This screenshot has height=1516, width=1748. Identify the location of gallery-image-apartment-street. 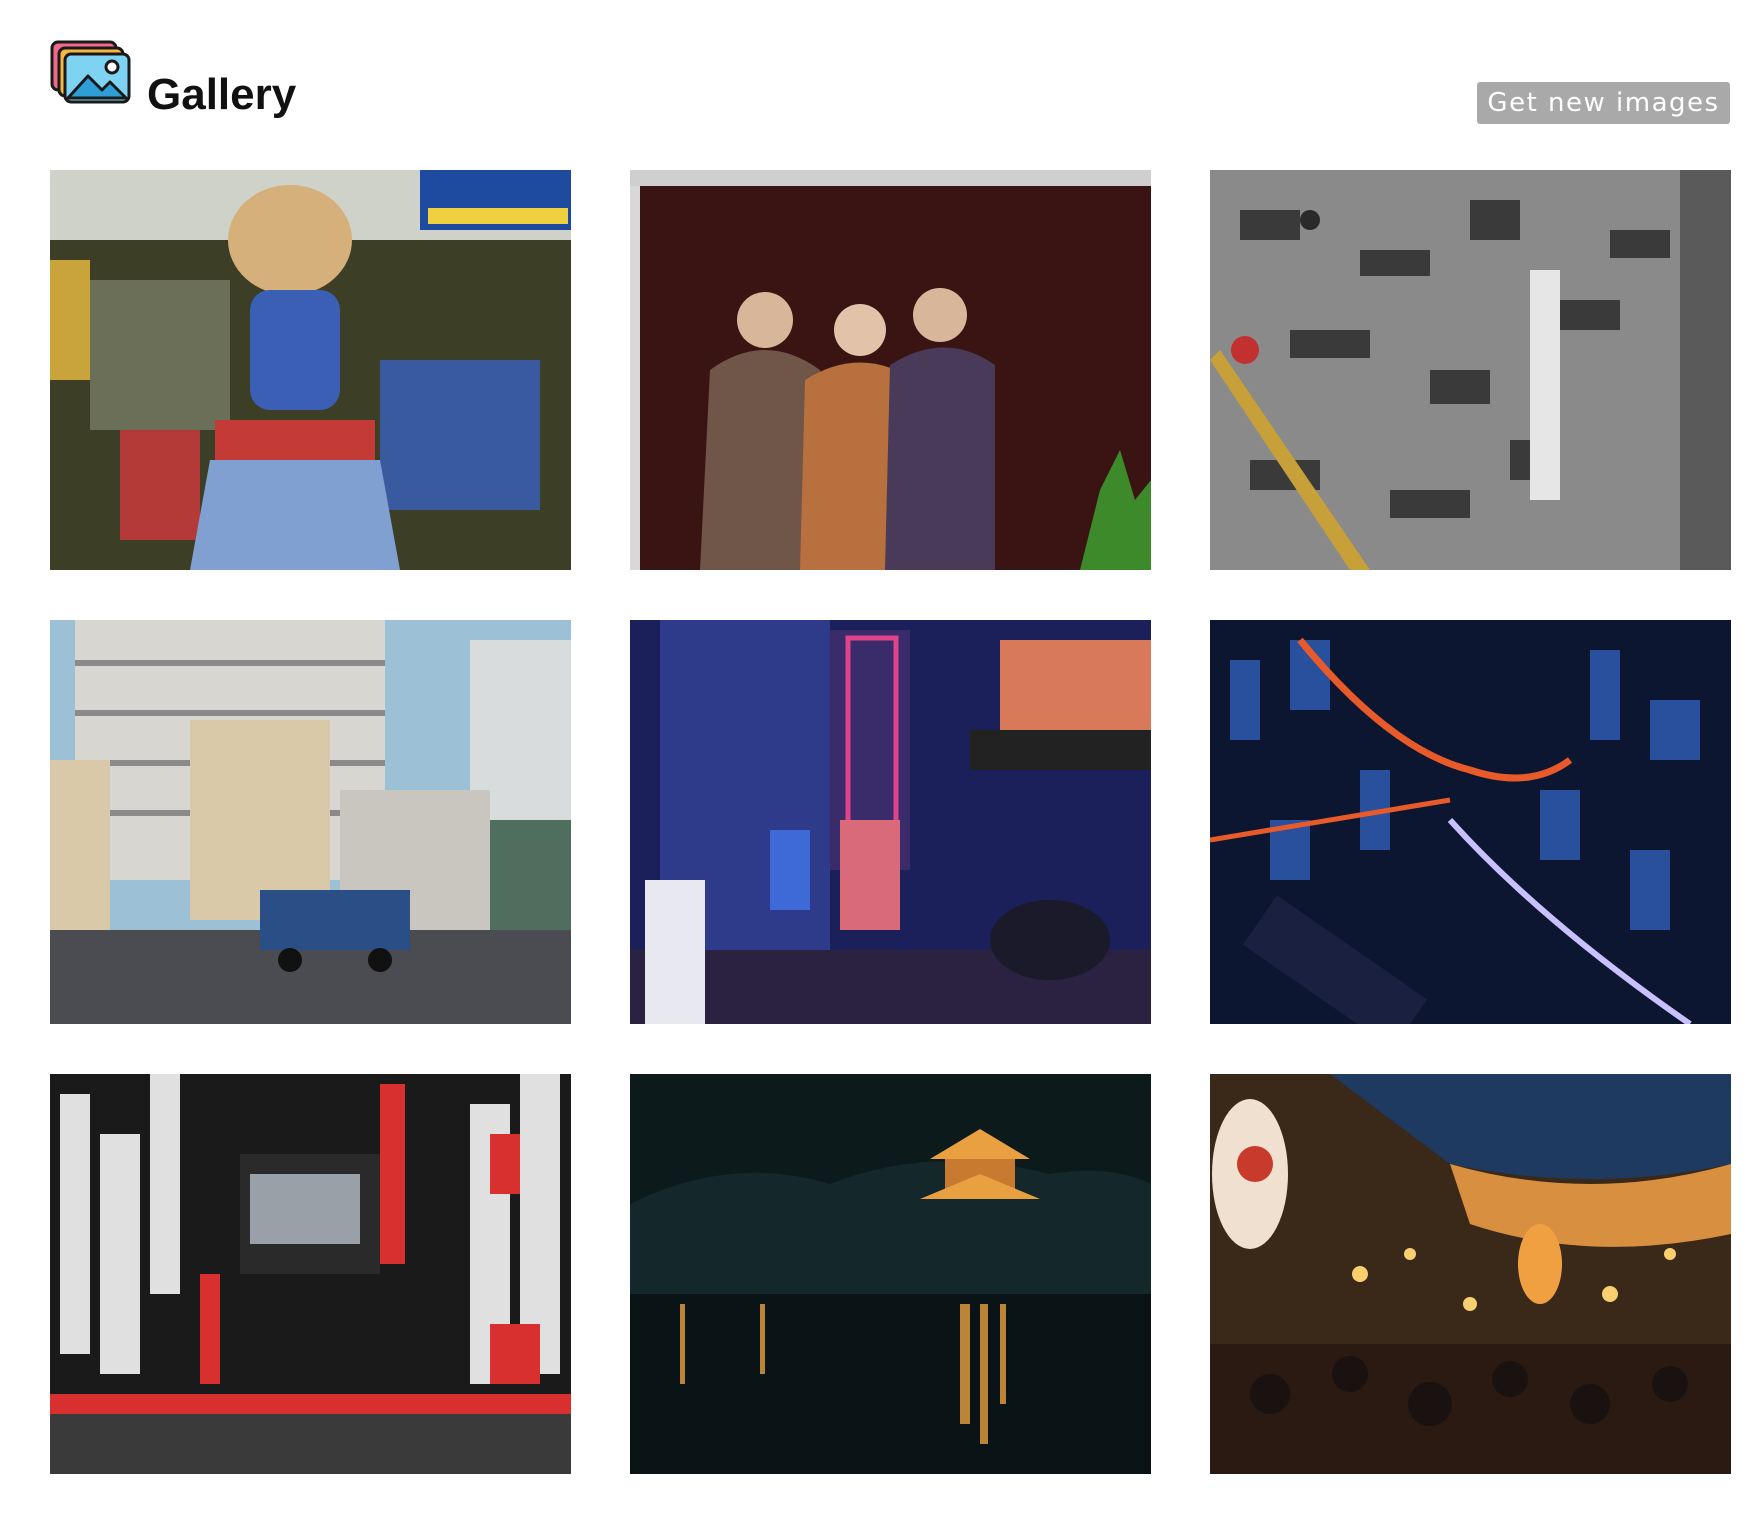
(310, 822).